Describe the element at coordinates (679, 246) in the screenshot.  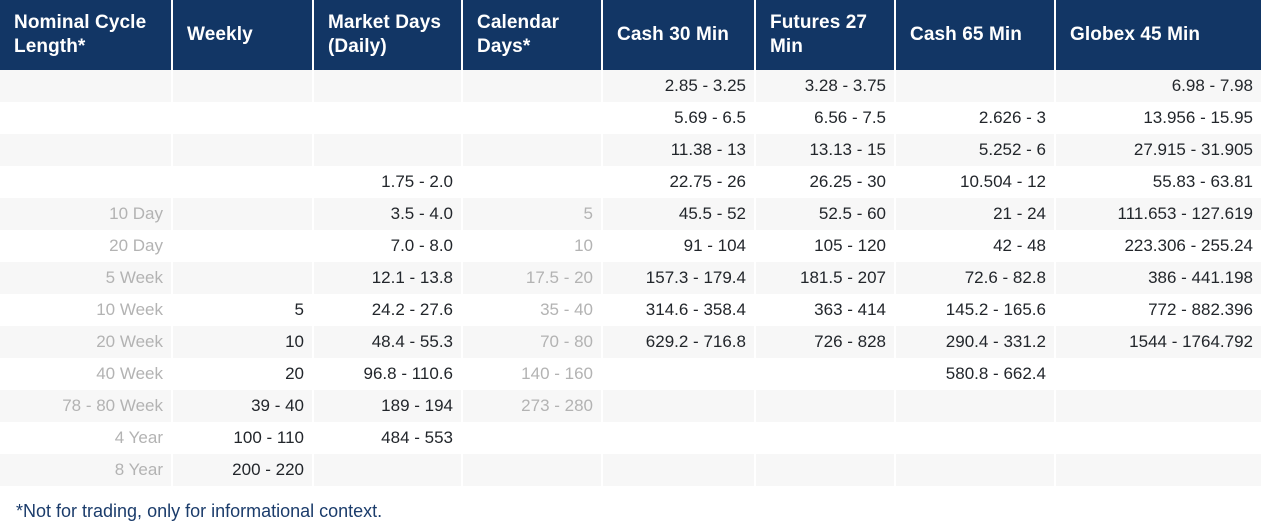
I see `cell-cash30: 91 - 104` at that location.